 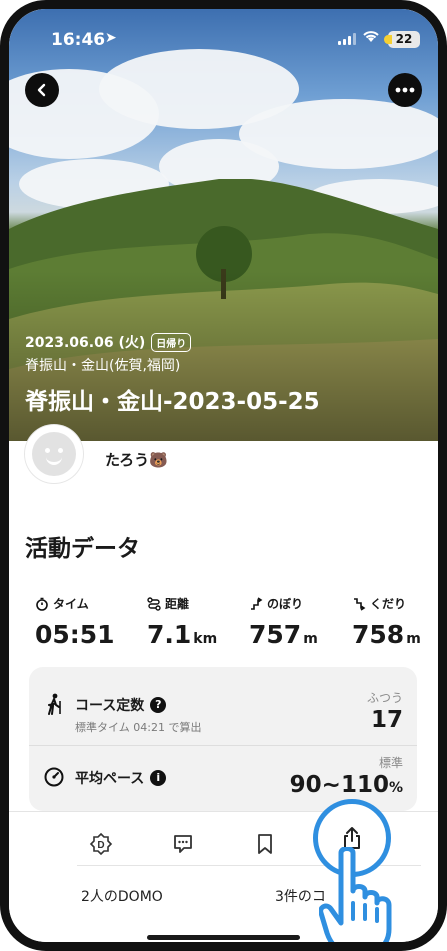 I want to click on home-indicator, so click(x=223, y=937).